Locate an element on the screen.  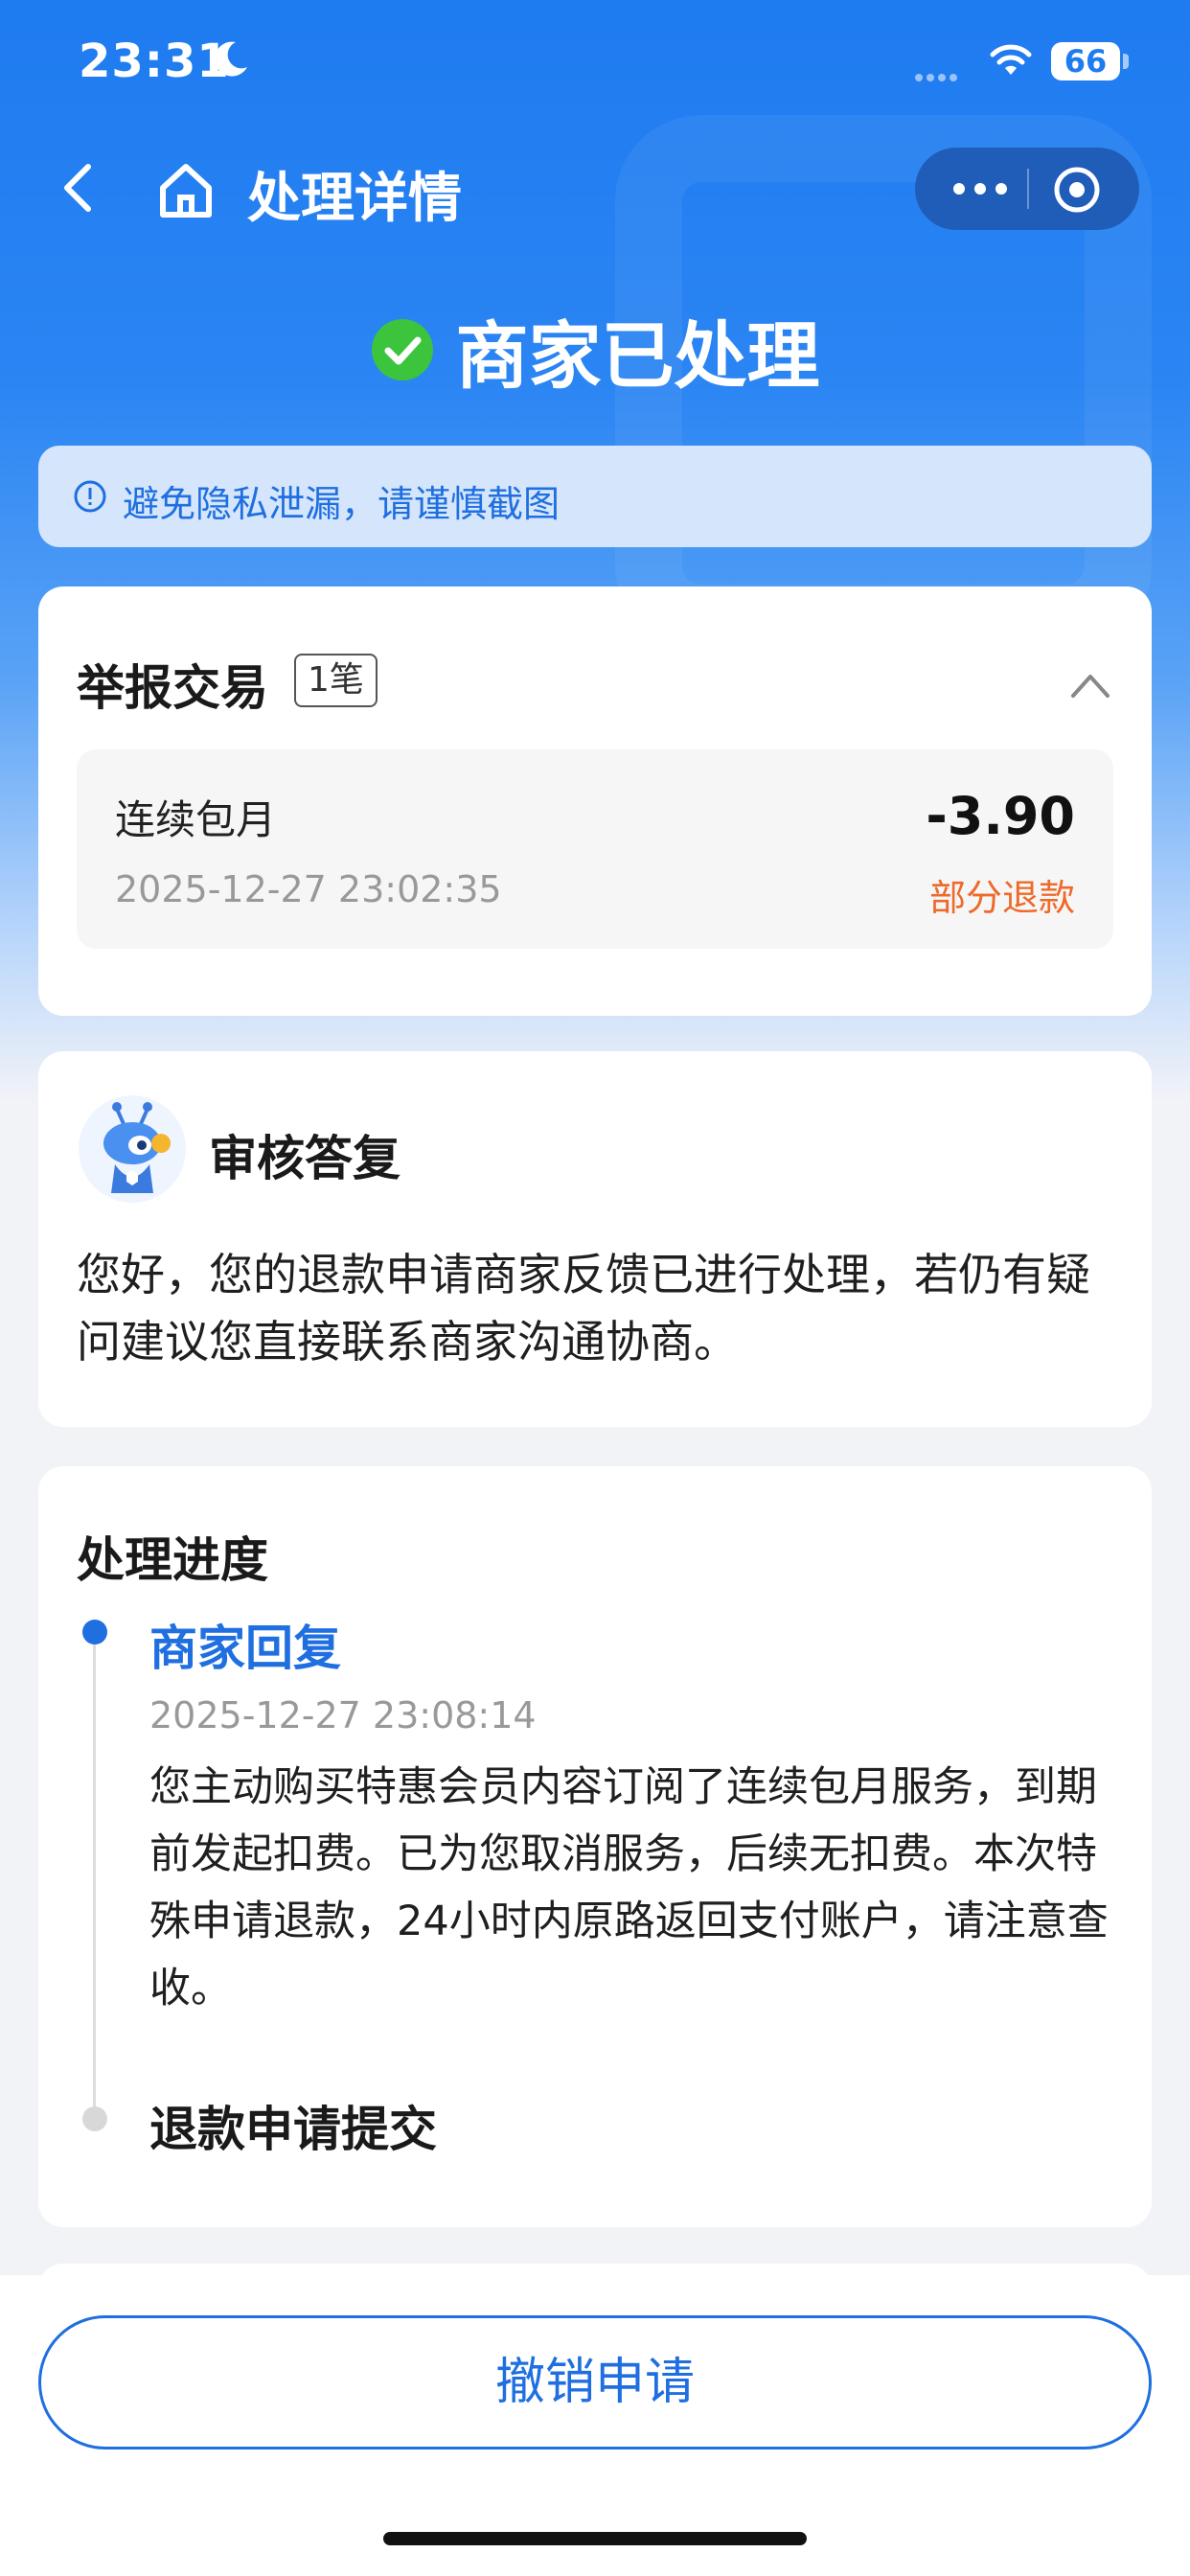
home-indicator is located at coordinates (595, 2538).